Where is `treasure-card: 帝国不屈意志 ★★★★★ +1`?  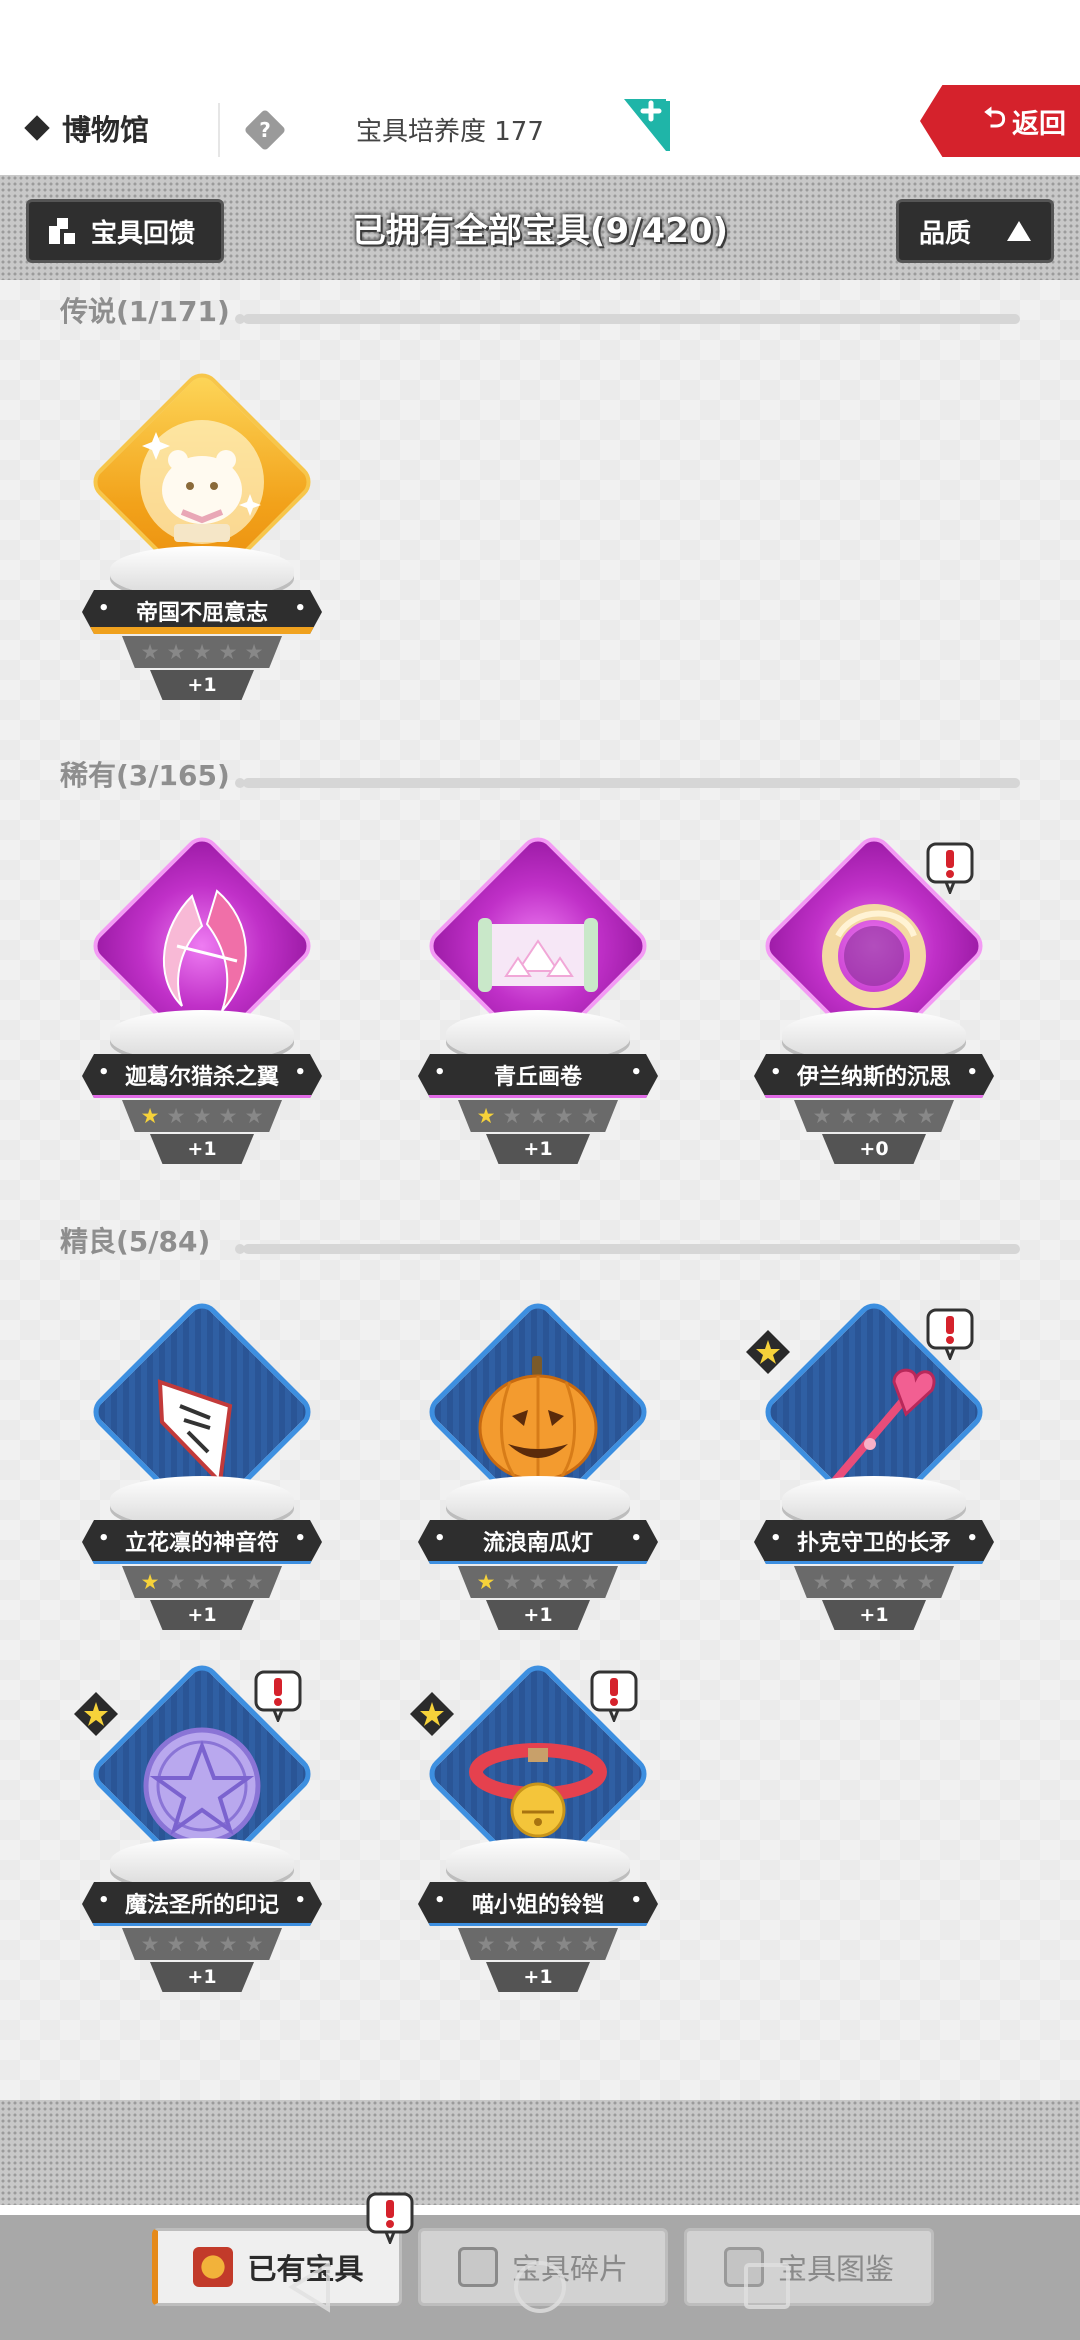
treasure-card: 帝国不屈意志 ★★★★★ +1 is located at coordinates (202, 542).